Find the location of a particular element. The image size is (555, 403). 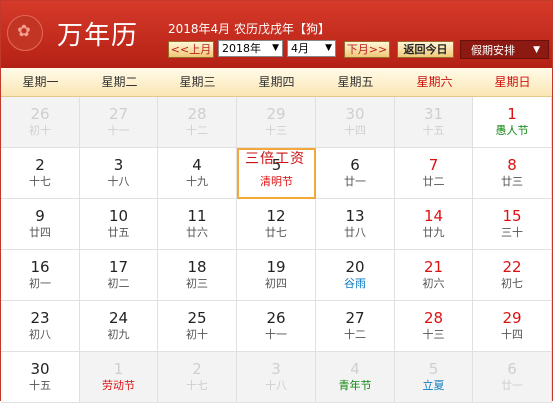

holiday-schedule-dropdown: 假期安排 ▼ is located at coordinates (504, 49).